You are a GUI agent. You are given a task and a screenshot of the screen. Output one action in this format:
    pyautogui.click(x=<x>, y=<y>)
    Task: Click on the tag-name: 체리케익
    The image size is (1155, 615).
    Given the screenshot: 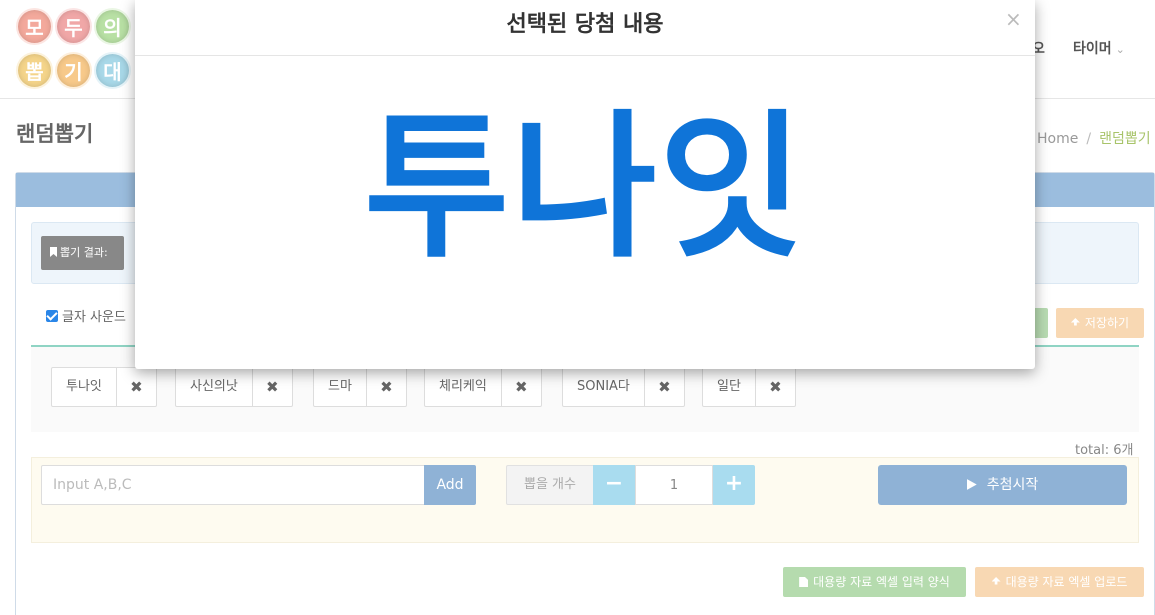 What is the action you would take?
    pyautogui.click(x=463, y=386)
    